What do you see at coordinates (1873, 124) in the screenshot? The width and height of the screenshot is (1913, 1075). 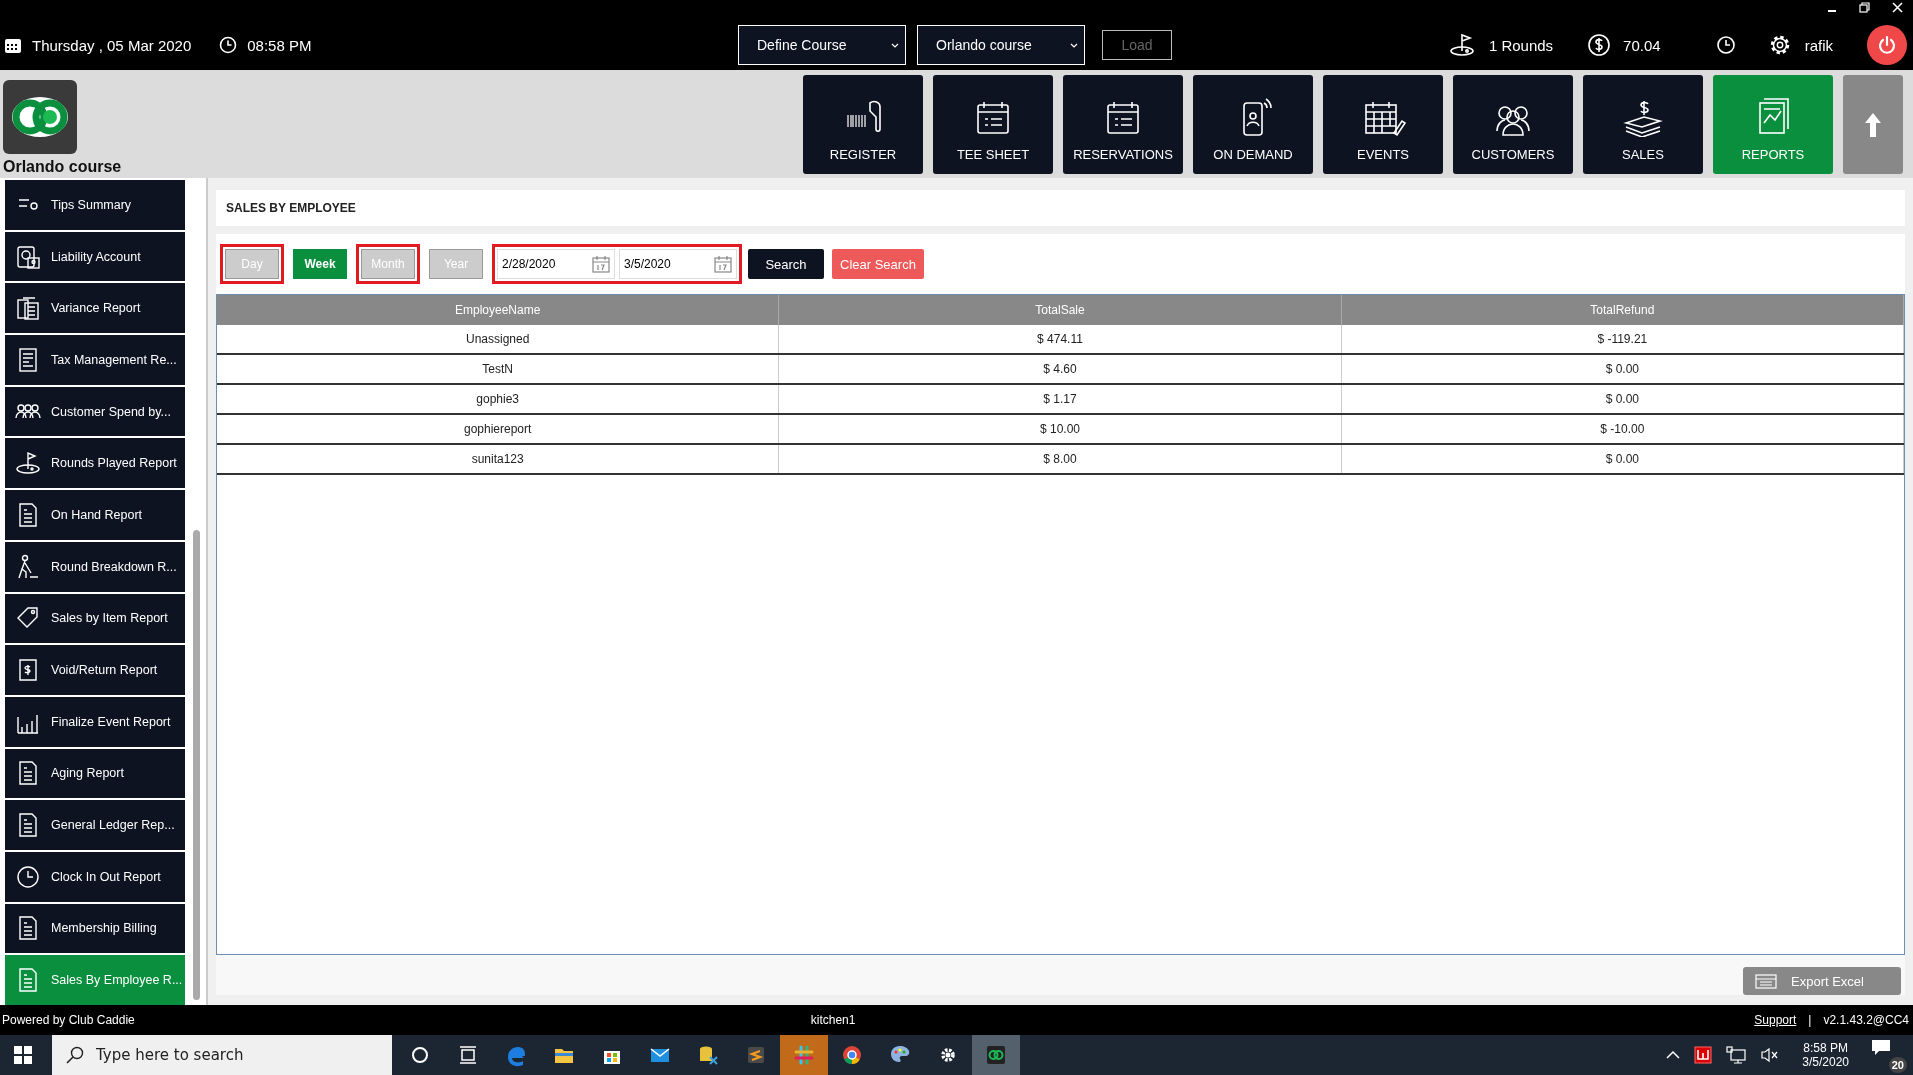 I see `scroll-up-button` at bounding box center [1873, 124].